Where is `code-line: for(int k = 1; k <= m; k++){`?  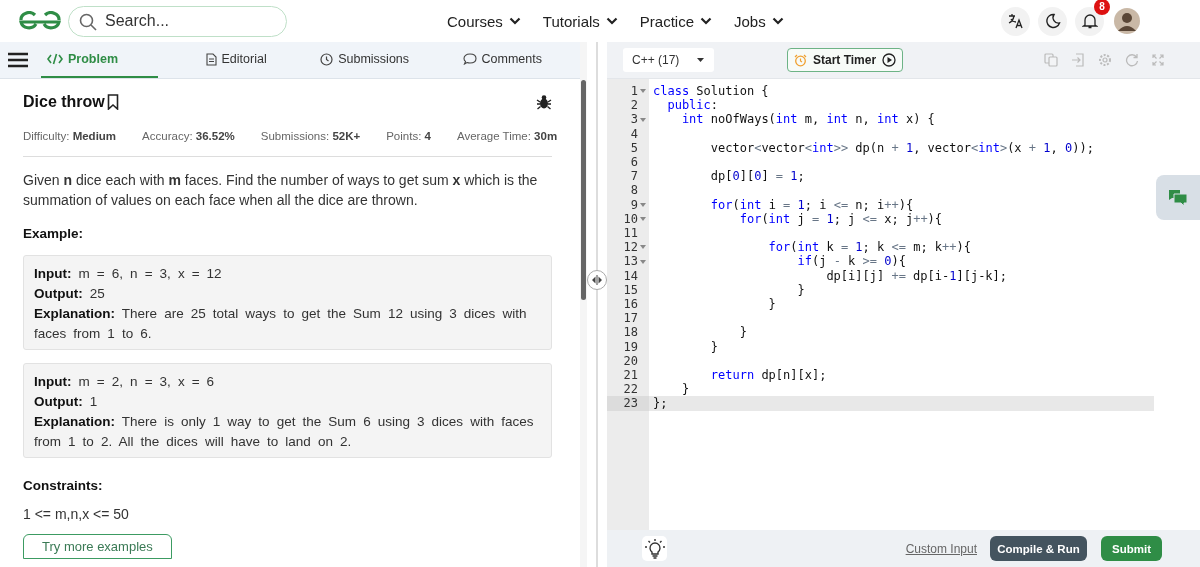 code-line: for(int k = 1; k <= m; k++){ is located at coordinates (869, 247).